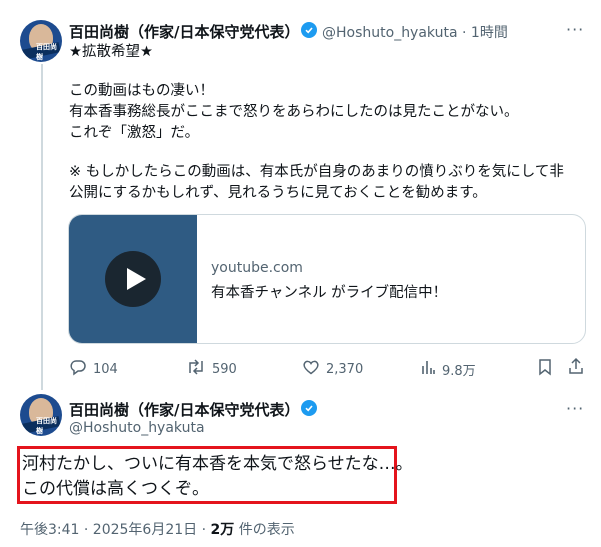  Describe the element at coordinates (217, 464) in the screenshot. I see `tweet-text-line: 河村たかし、ついに有本香を本気で怒らせたな…。` at that location.